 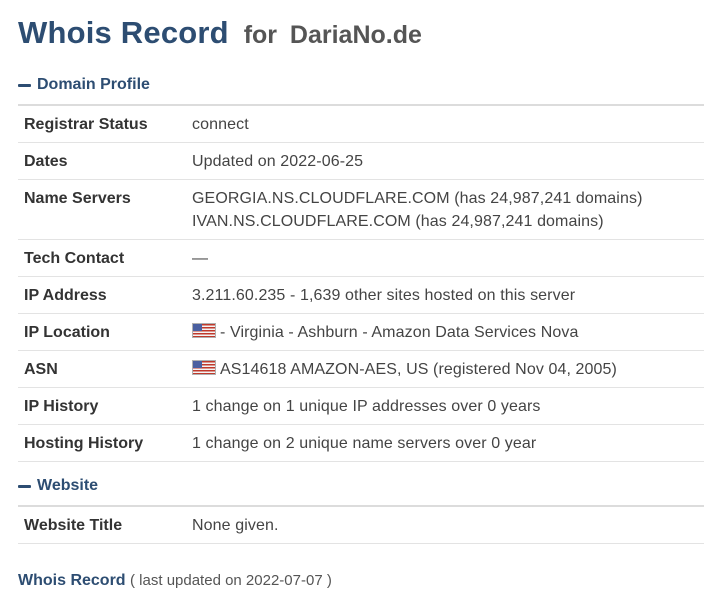 I want to click on table-row: Tech Contact —, so click(x=361, y=258).